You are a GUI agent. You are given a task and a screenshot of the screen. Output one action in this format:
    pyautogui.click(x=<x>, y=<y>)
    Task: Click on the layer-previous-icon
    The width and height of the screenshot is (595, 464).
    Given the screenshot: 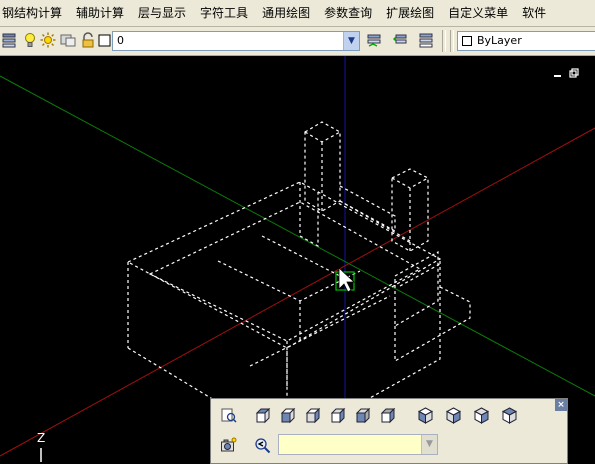 What is the action you would take?
    pyautogui.click(x=400, y=40)
    